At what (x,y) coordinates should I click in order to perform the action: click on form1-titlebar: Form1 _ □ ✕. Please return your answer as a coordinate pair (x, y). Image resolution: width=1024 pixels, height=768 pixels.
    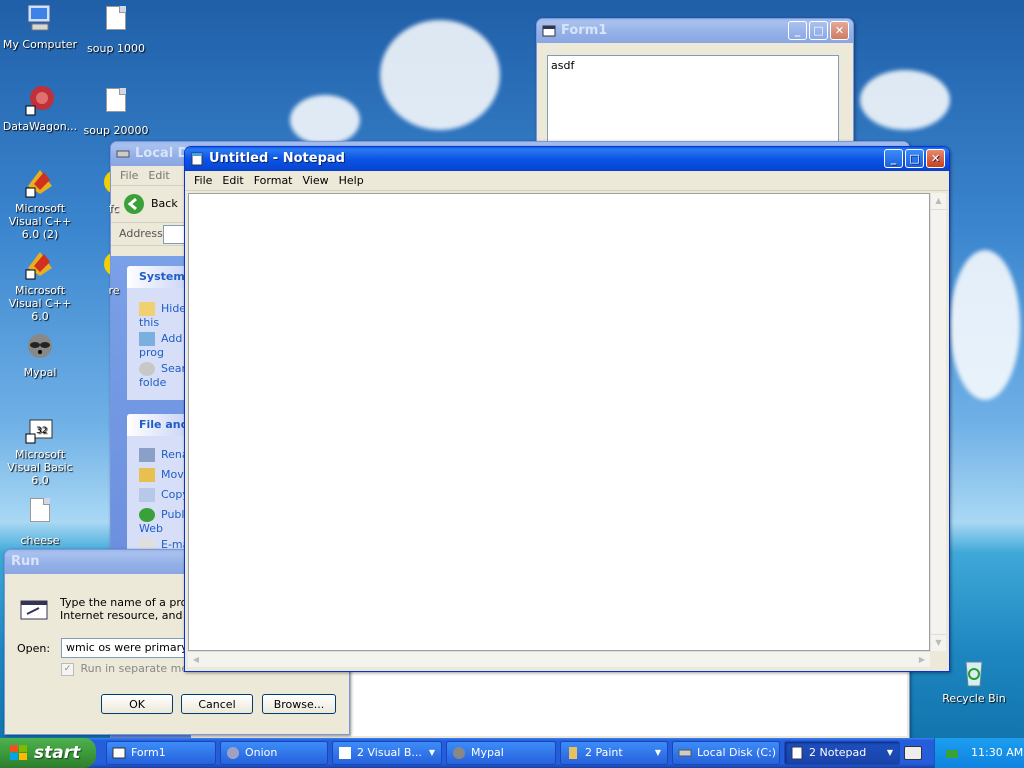
    Looking at the image, I should click on (695, 31).